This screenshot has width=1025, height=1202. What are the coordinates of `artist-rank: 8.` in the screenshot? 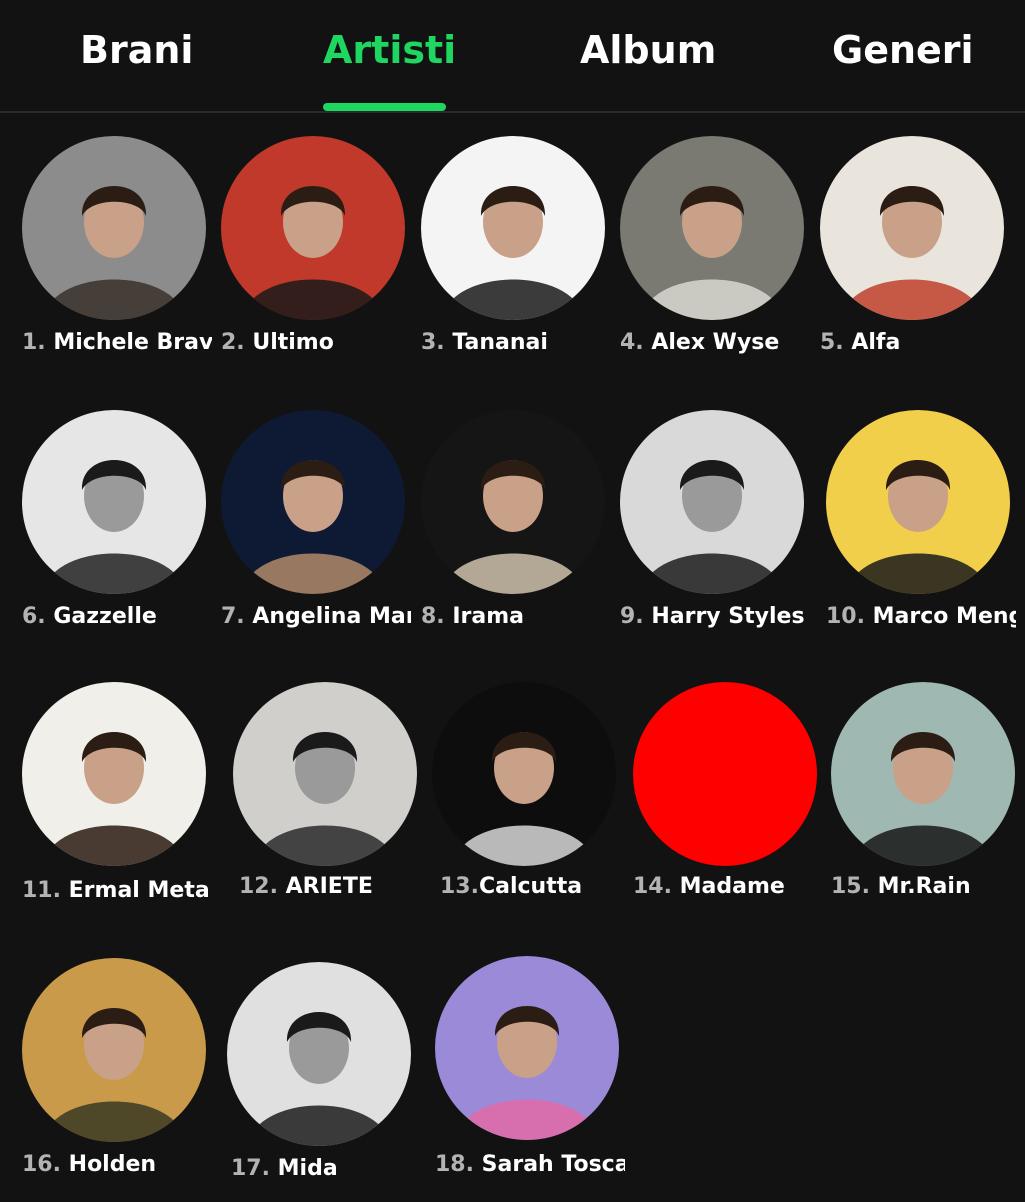 It's located at (433, 616).